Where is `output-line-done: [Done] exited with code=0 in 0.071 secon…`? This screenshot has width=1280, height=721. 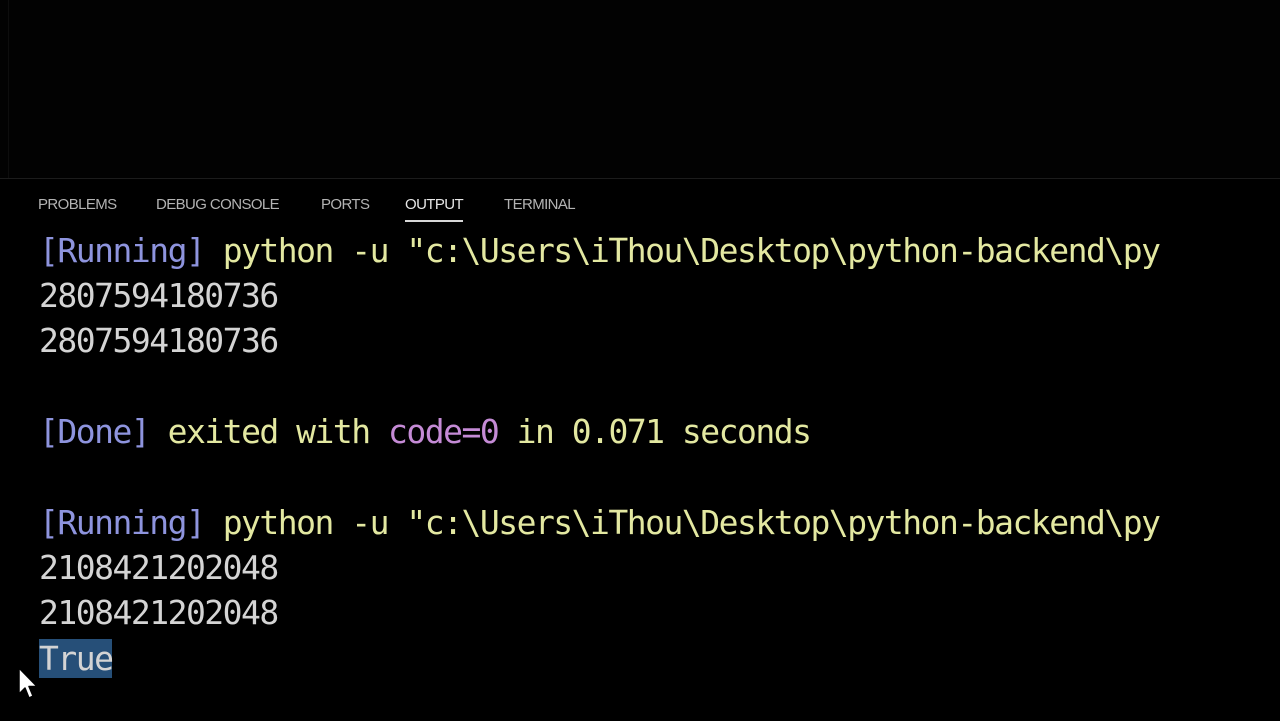
output-line-done: [Done] exited with code=0 in 0.071 secon… is located at coordinates (425, 432).